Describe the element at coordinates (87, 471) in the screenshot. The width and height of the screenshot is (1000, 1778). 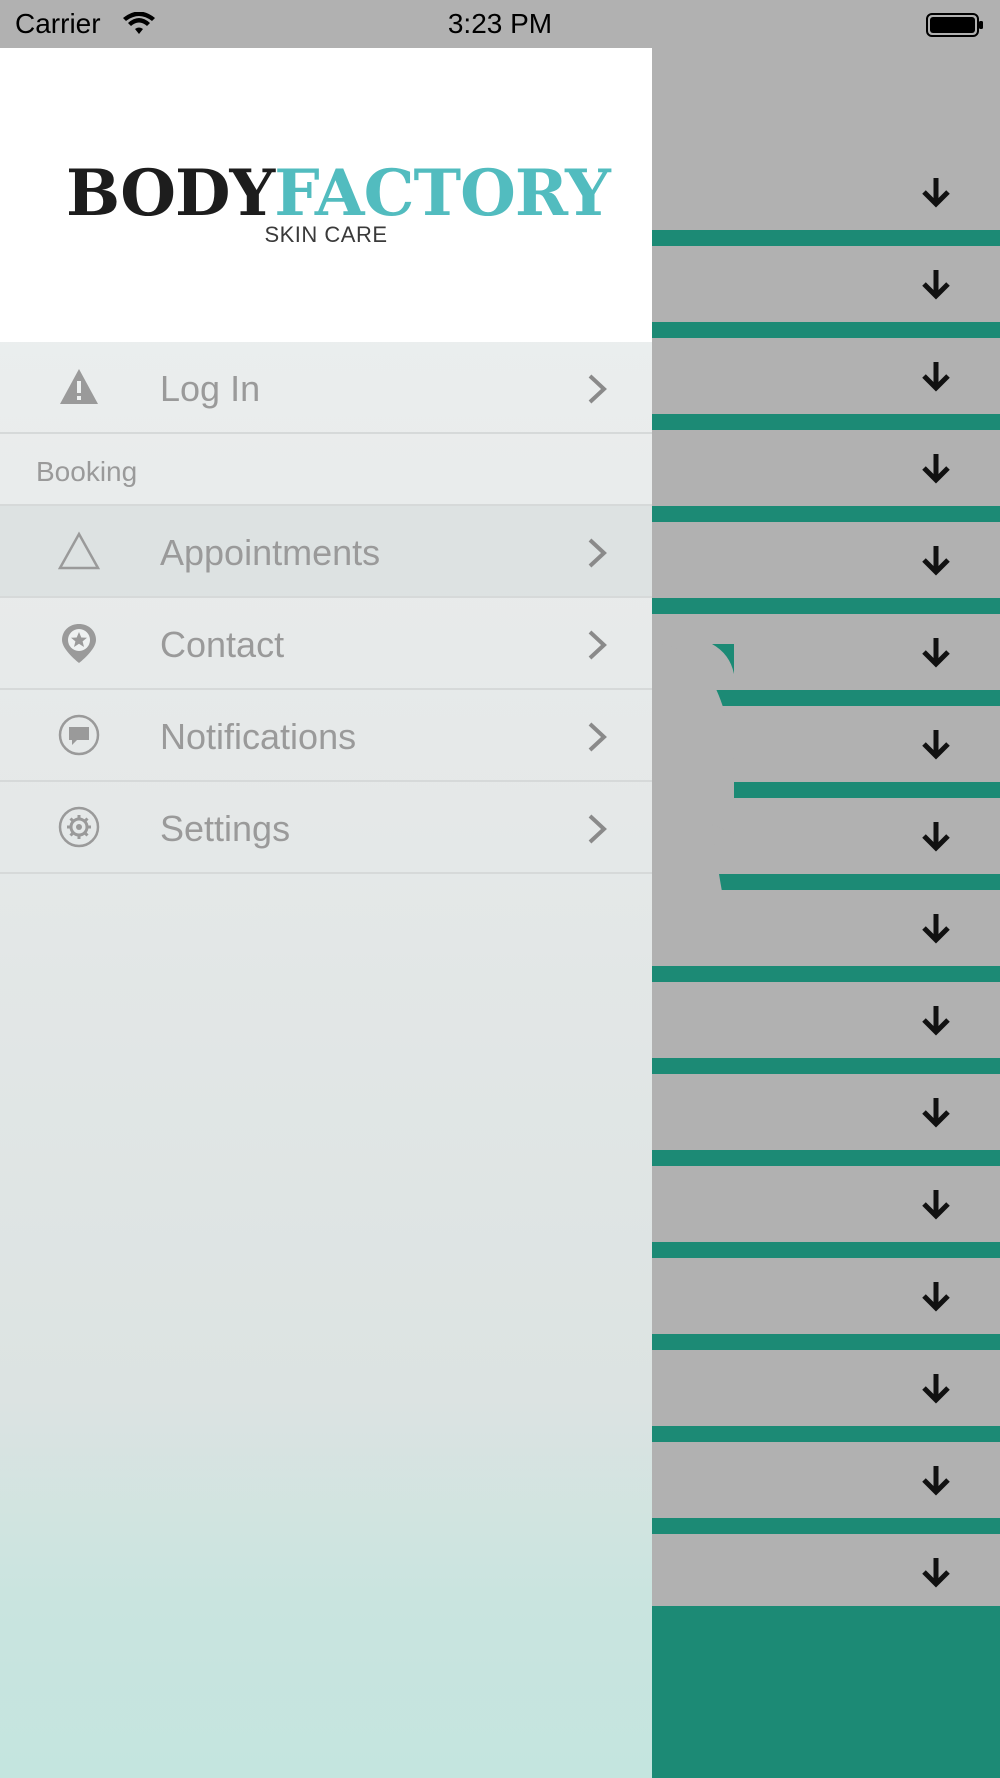
I see `section-label: Booking` at that location.